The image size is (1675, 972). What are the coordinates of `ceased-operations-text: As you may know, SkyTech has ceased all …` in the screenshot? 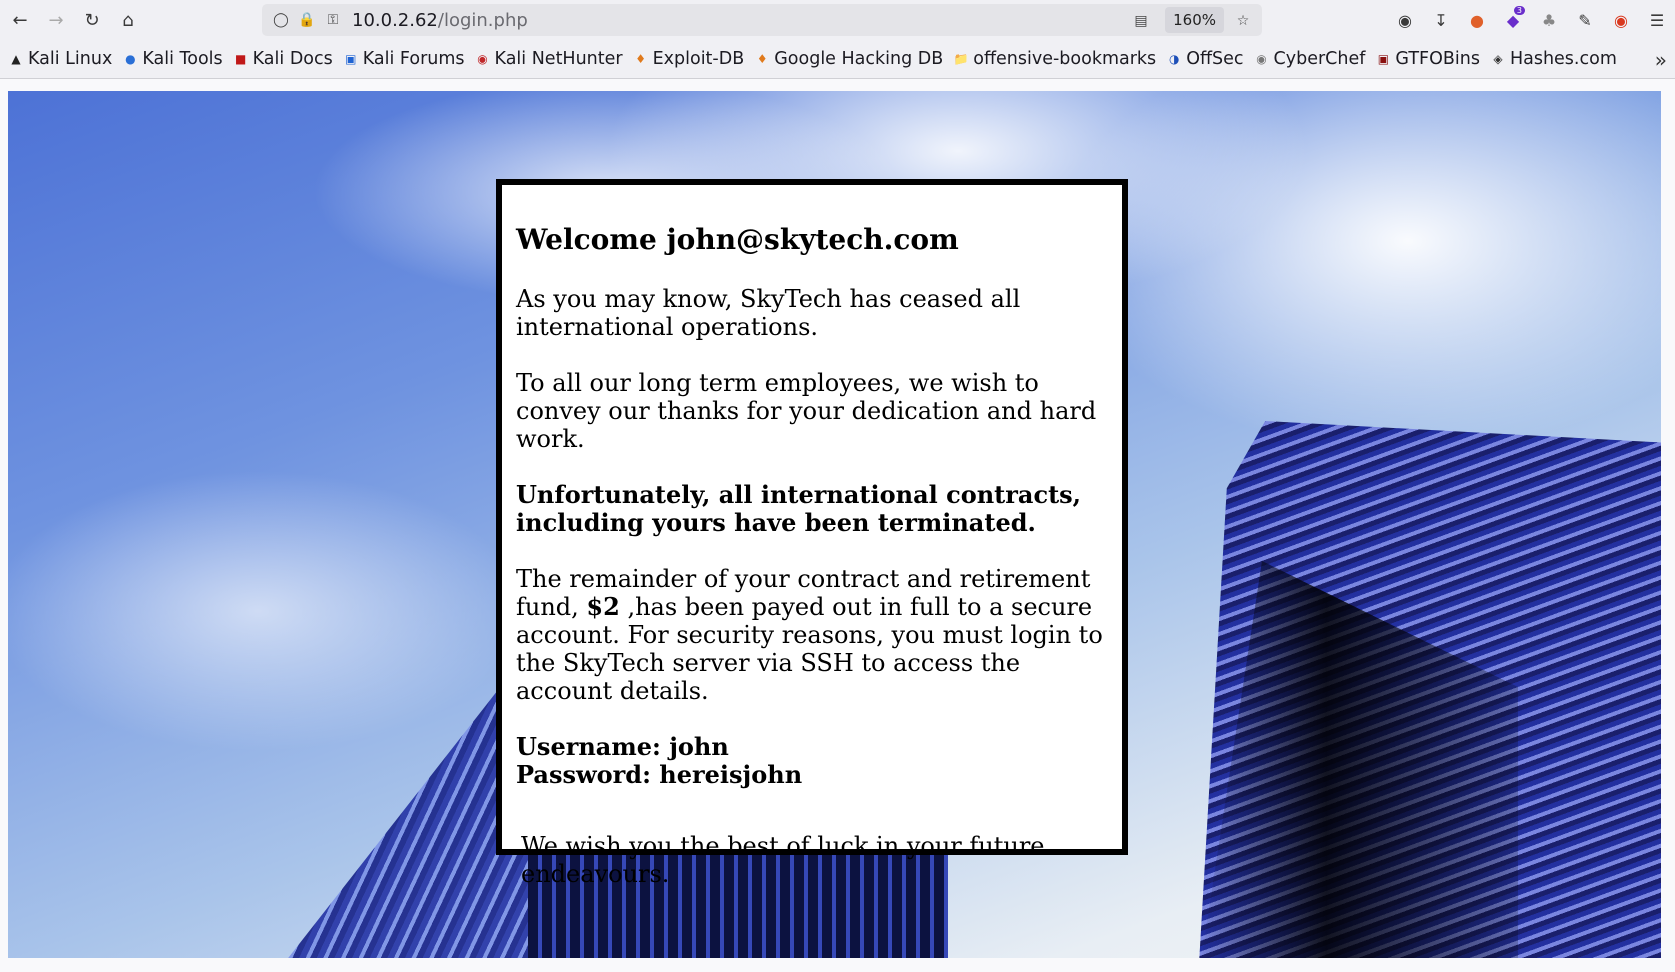 It's located at (768, 313).